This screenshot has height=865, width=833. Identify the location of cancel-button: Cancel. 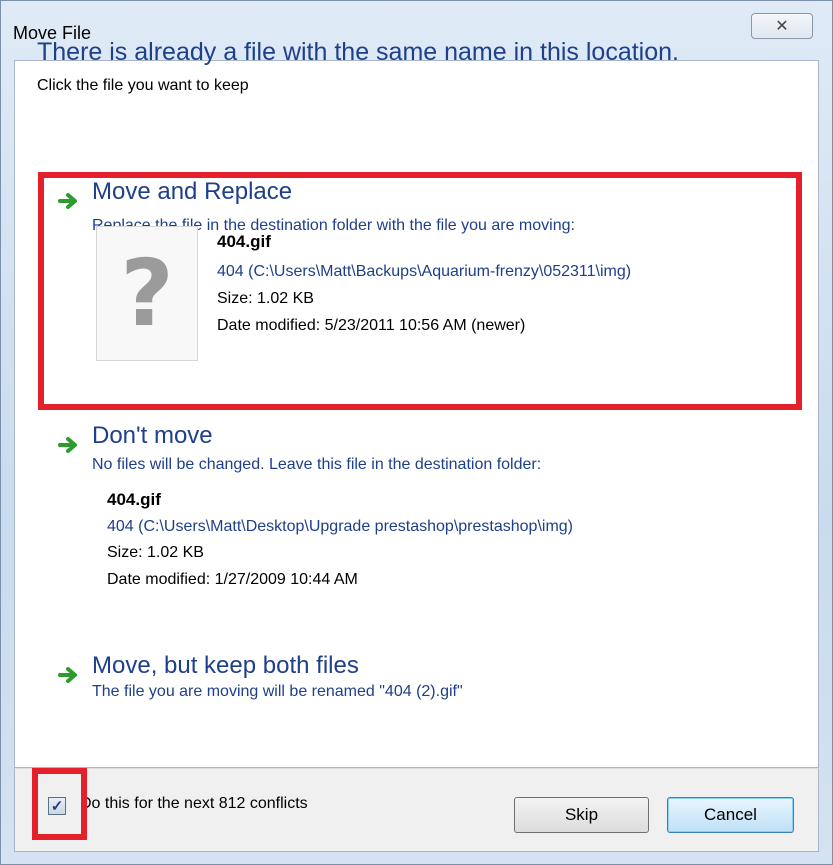
(730, 815).